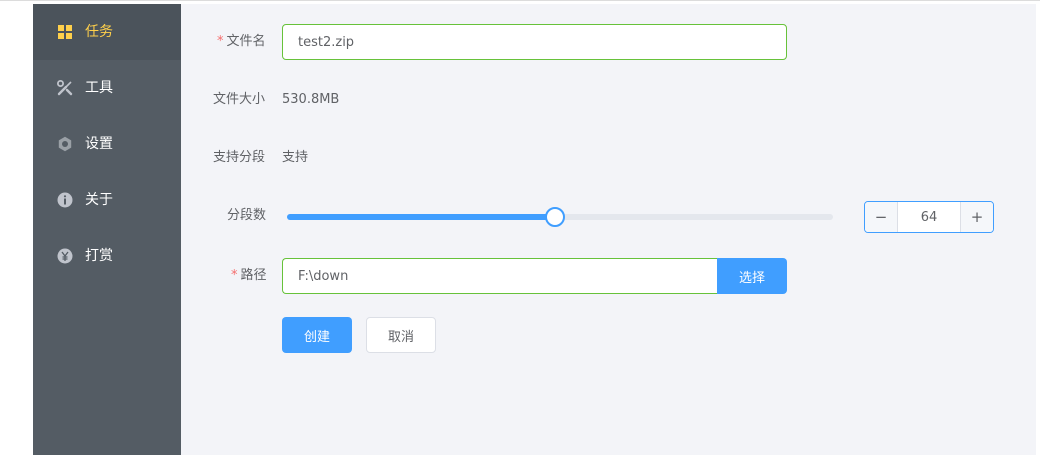 This screenshot has width=1040, height=455. Describe the element at coordinates (99, 144) in the screenshot. I see `sidebar-item-label: 设置` at that location.